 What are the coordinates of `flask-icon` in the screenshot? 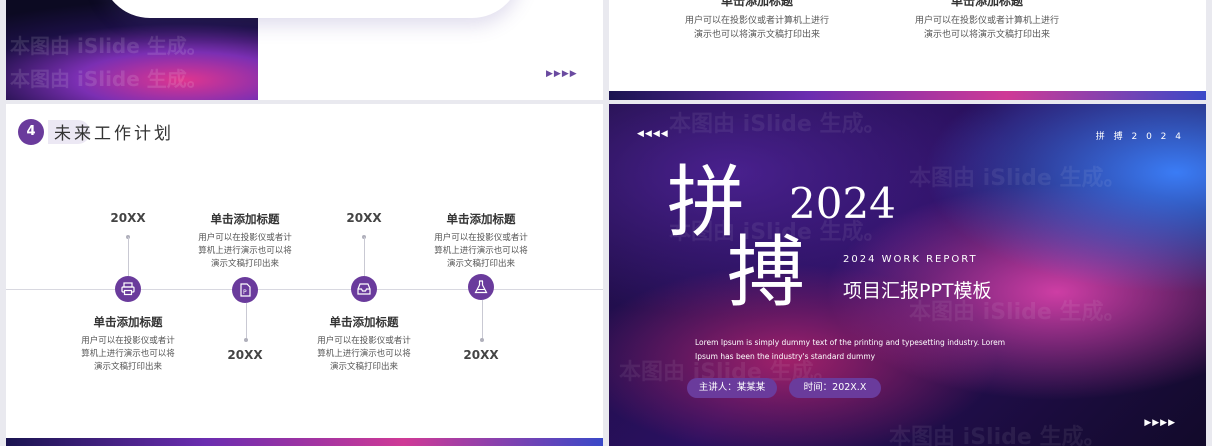 It's located at (481, 287).